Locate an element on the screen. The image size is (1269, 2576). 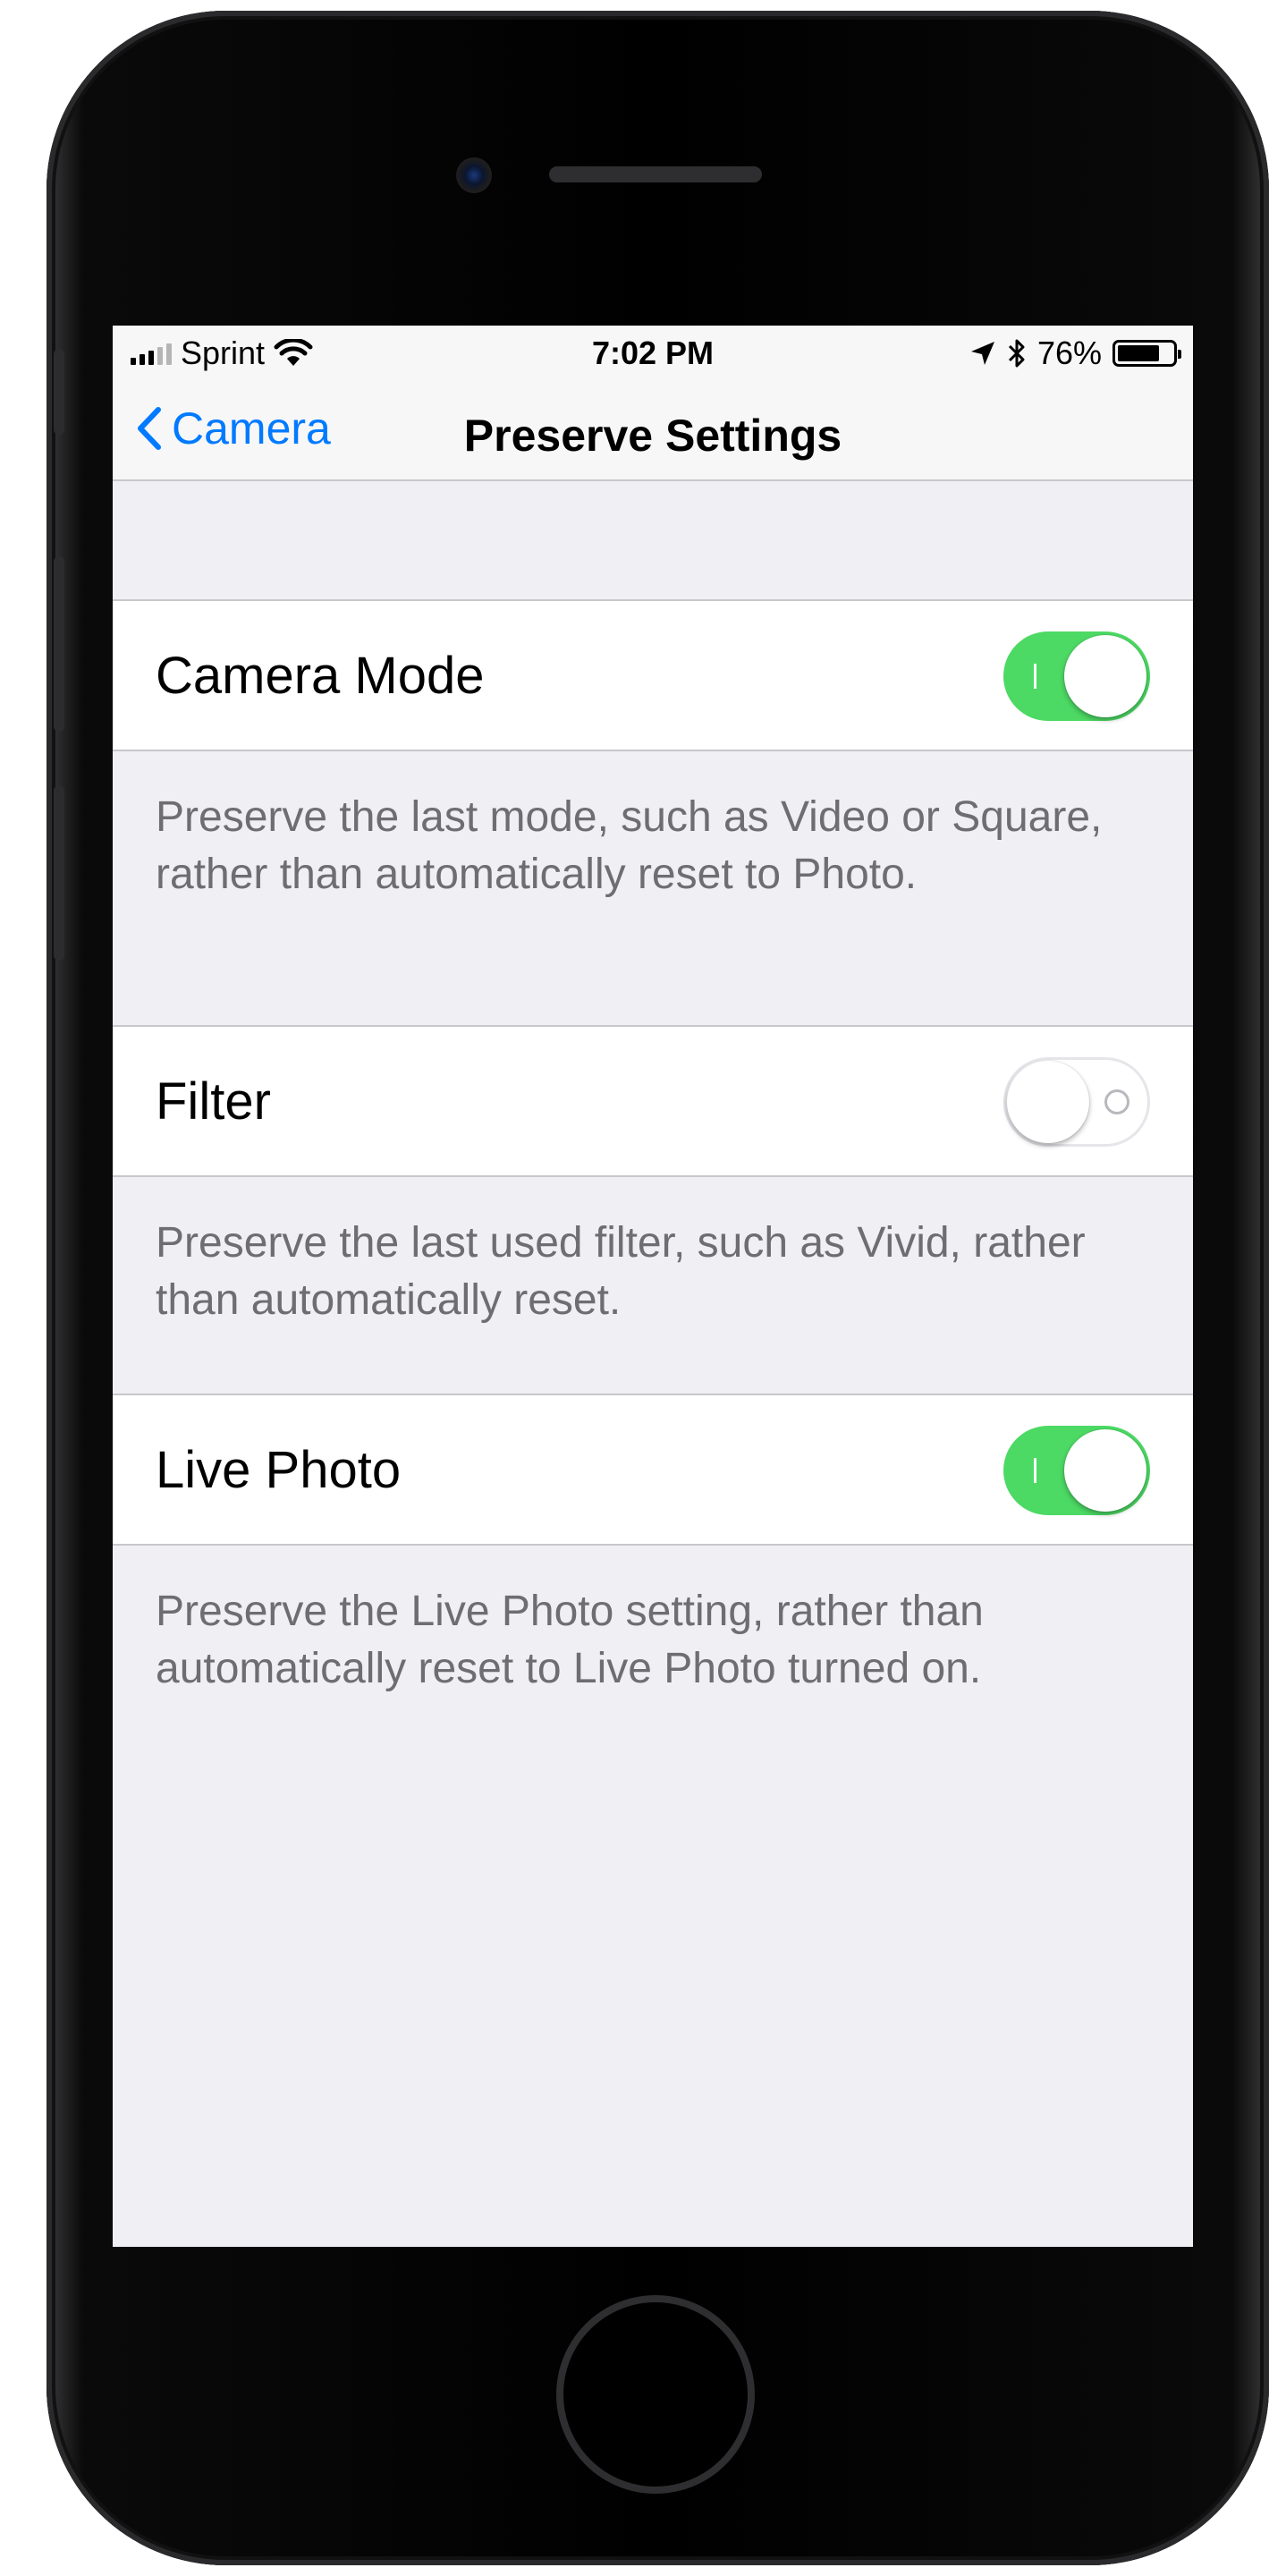
bluetooth-icon is located at coordinates (1016, 353).